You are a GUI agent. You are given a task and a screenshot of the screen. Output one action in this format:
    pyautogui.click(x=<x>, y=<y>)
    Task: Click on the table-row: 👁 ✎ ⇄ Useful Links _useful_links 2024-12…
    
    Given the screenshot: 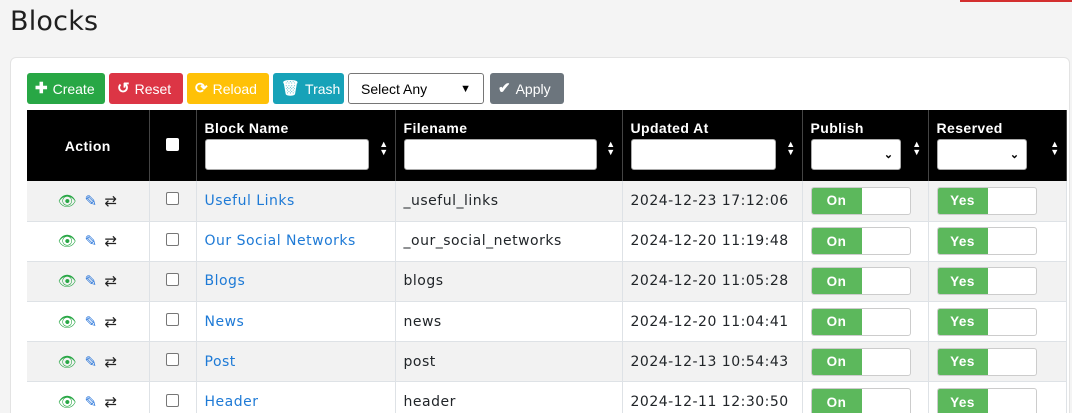 What is the action you would take?
    pyautogui.click(x=547, y=201)
    